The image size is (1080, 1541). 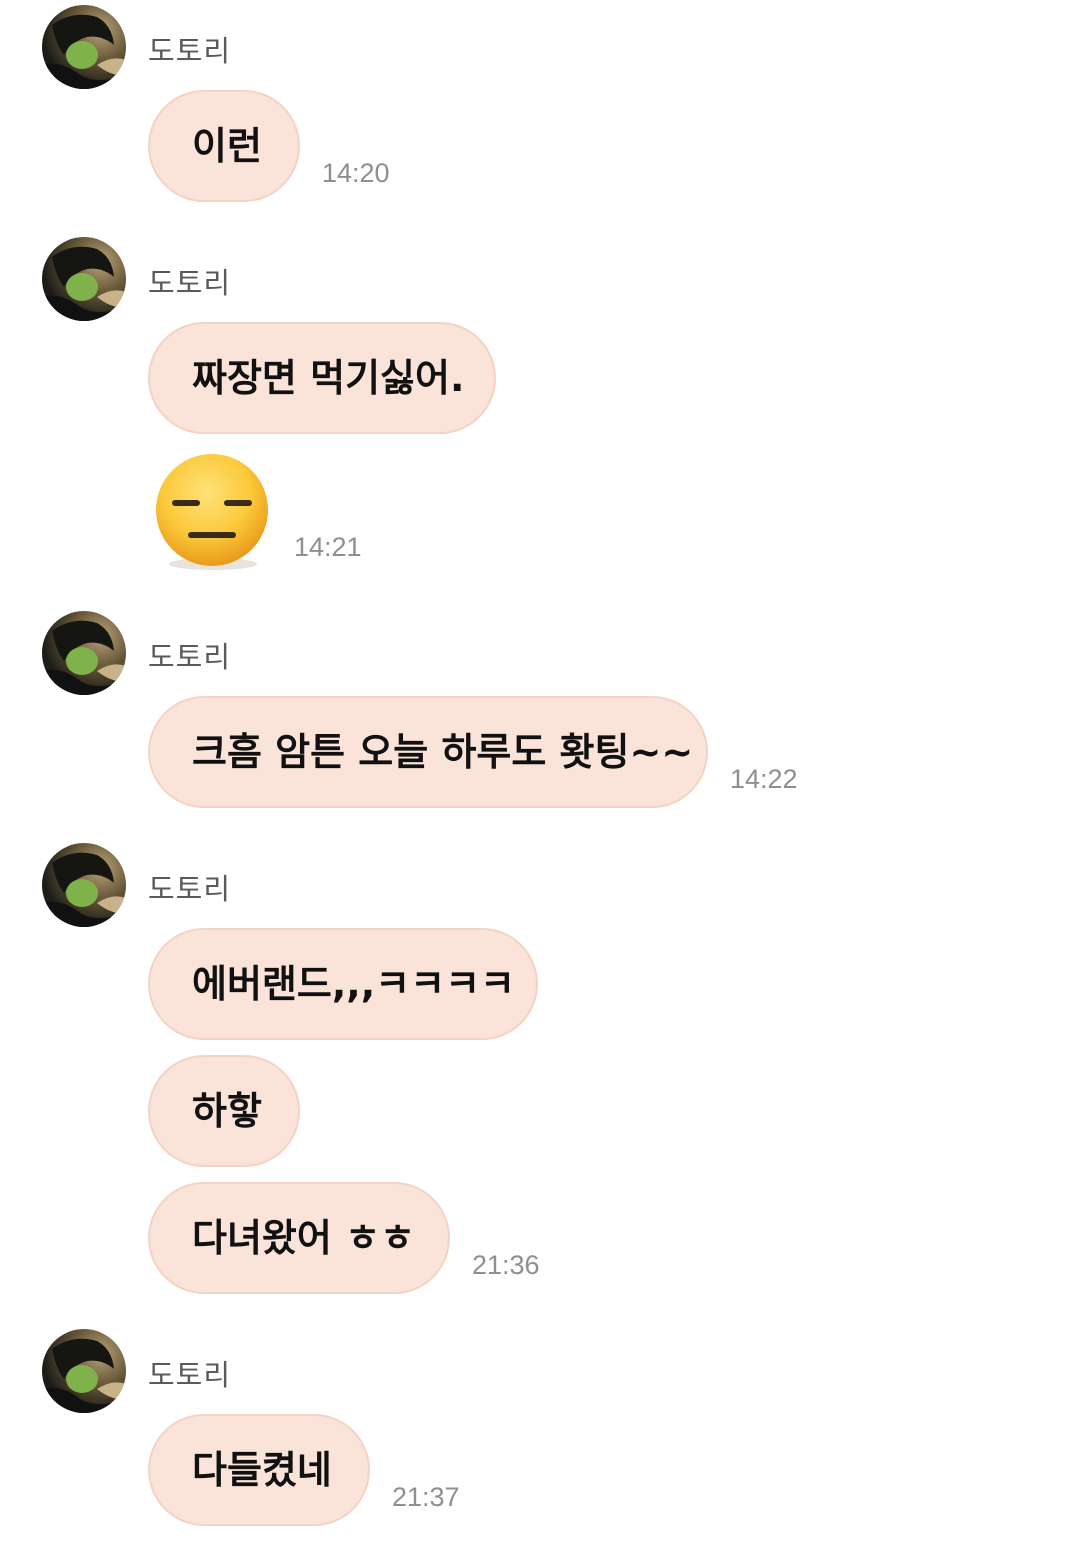 I want to click on message-bubble: 짜장면 먹기싫어., so click(x=322, y=378).